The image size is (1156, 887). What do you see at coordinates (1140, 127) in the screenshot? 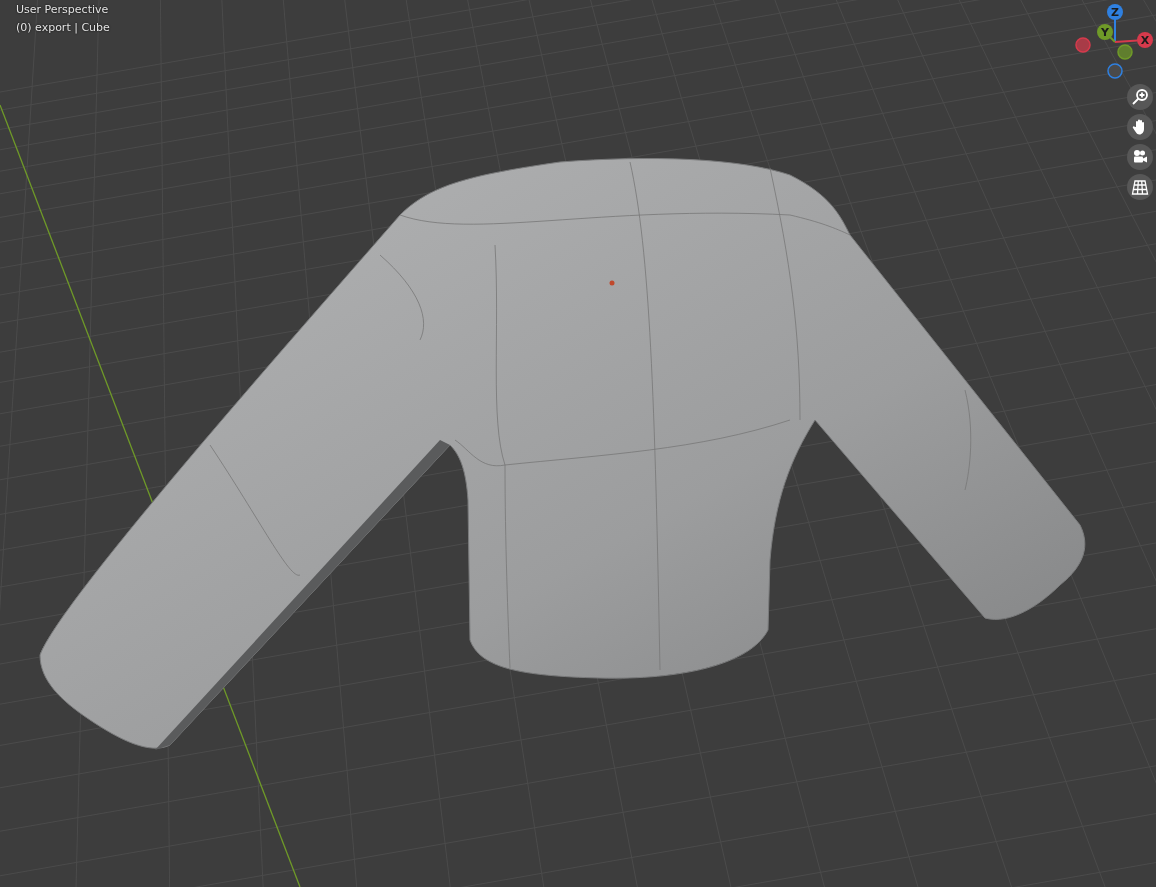
I see `pan-button` at bounding box center [1140, 127].